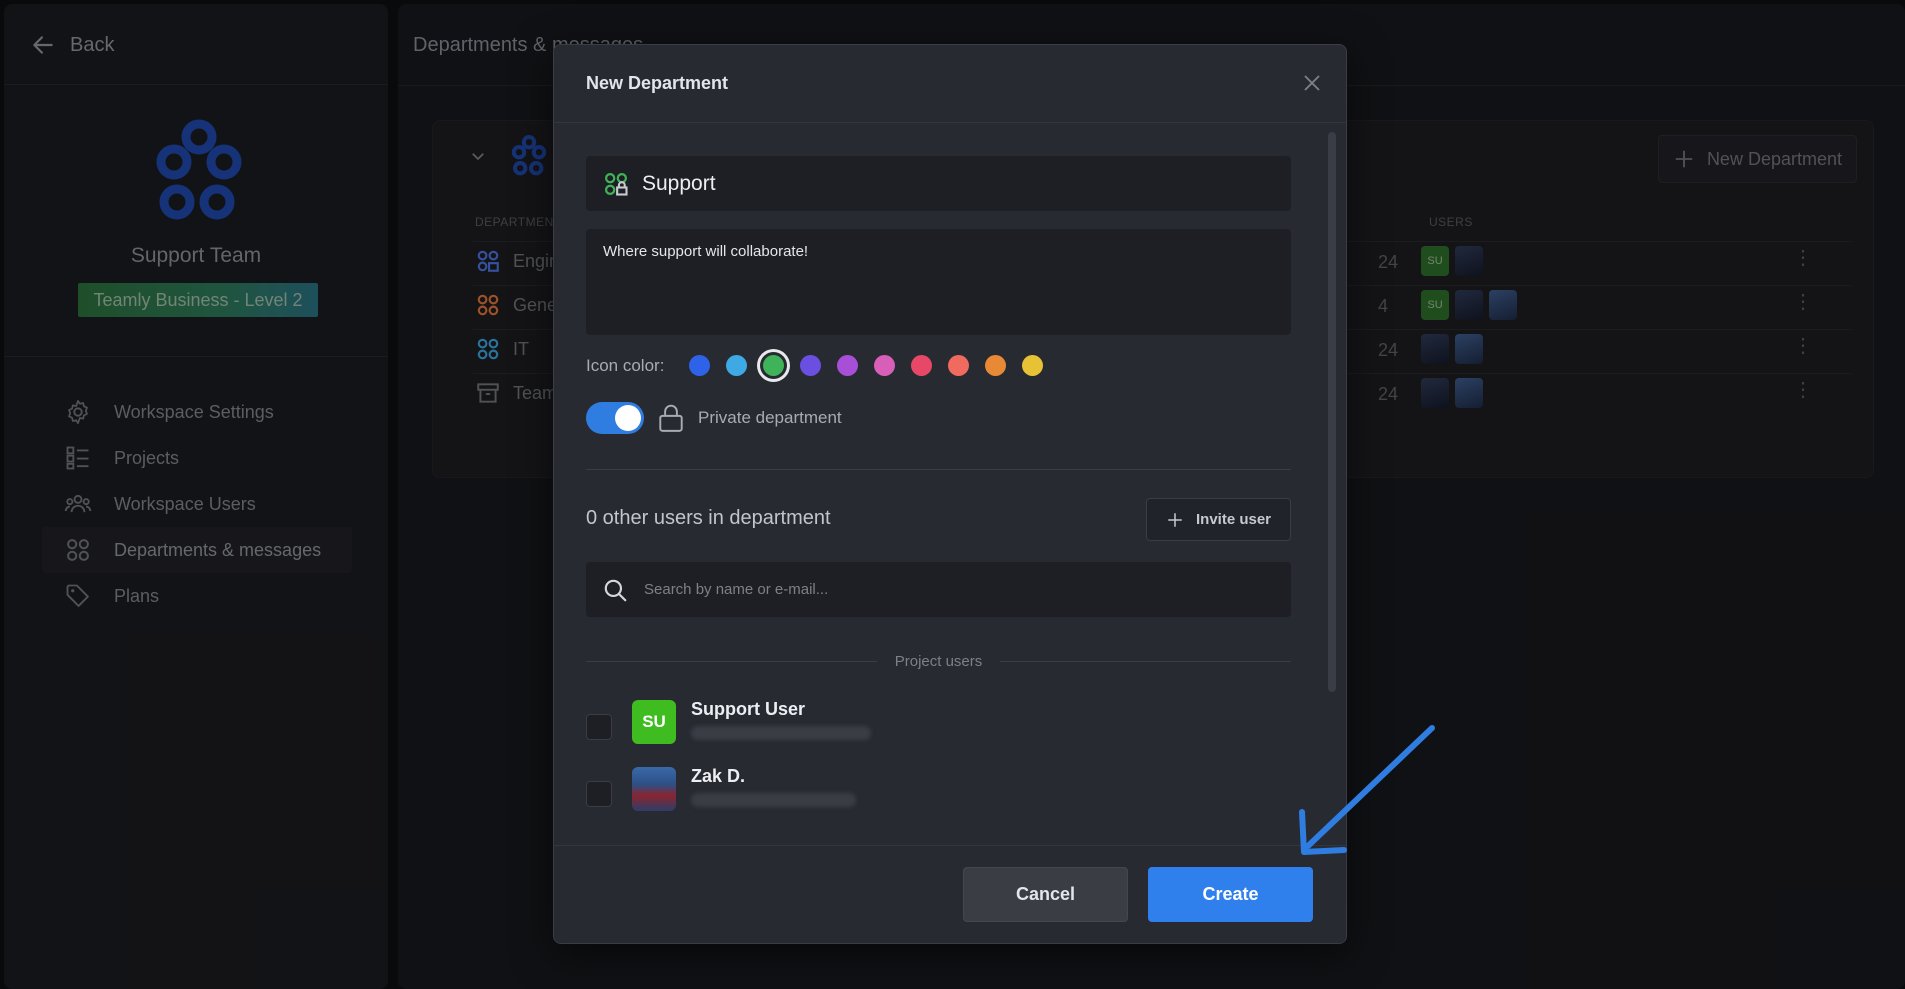  Describe the element at coordinates (1175, 519) in the screenshot. I see `plus-icon` at that location.